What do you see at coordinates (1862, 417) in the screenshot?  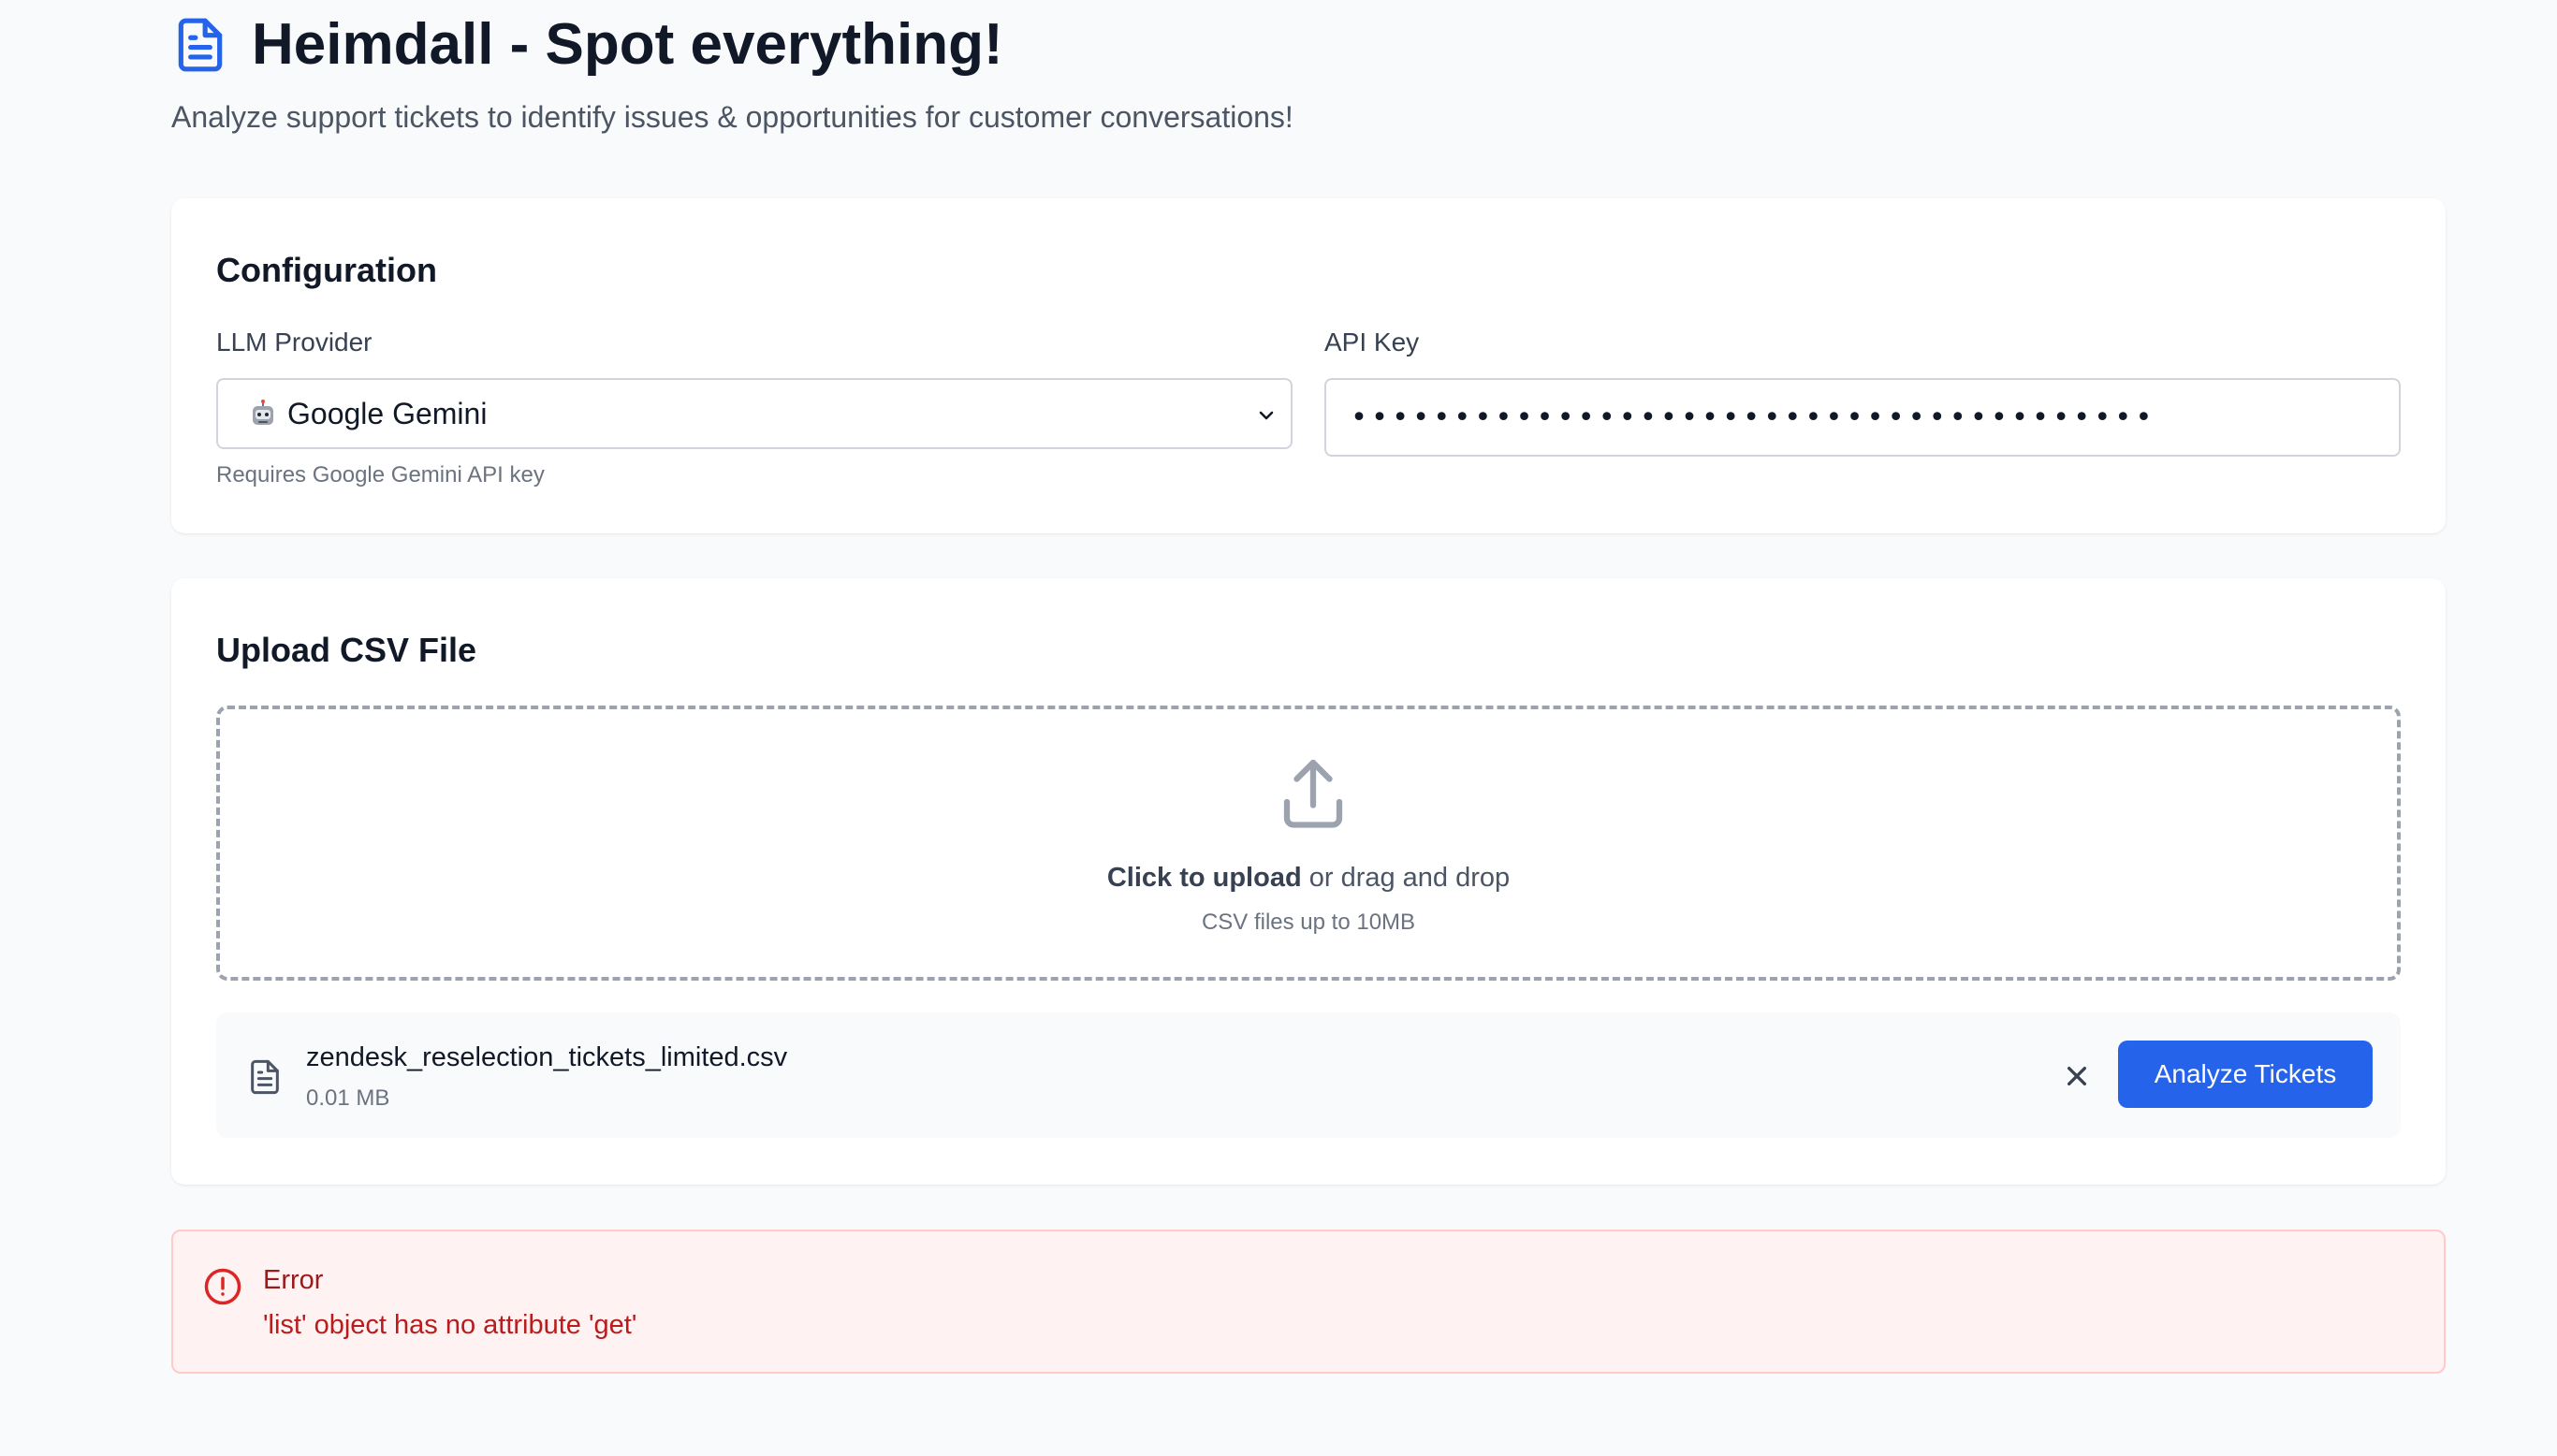 I see `api-key-input` at bounding box center [1862, 417].